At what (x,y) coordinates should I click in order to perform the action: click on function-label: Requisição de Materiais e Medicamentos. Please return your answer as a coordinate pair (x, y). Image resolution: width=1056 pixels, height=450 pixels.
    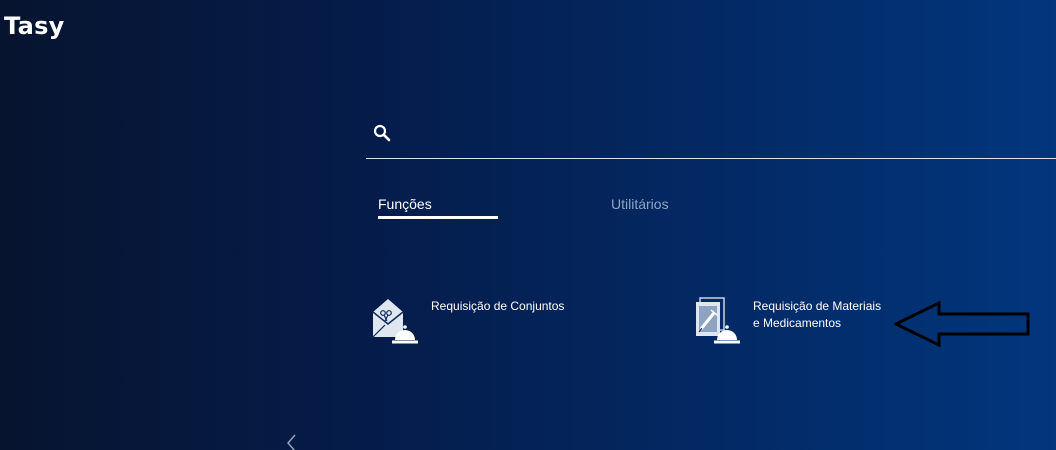
    Looking at the image, I should click on (817, 315).